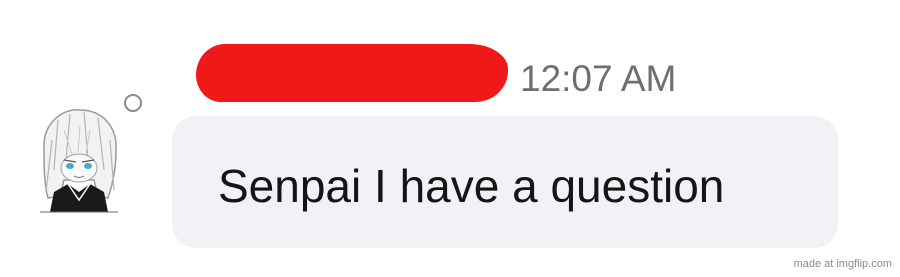 Image resolution: width=900 pixels, height=277 pixels. What do you see at coordinates (598, 78) in the screenshot?
I see `message-timestamp: 12:07 AM` at bounding box center [598, 78].